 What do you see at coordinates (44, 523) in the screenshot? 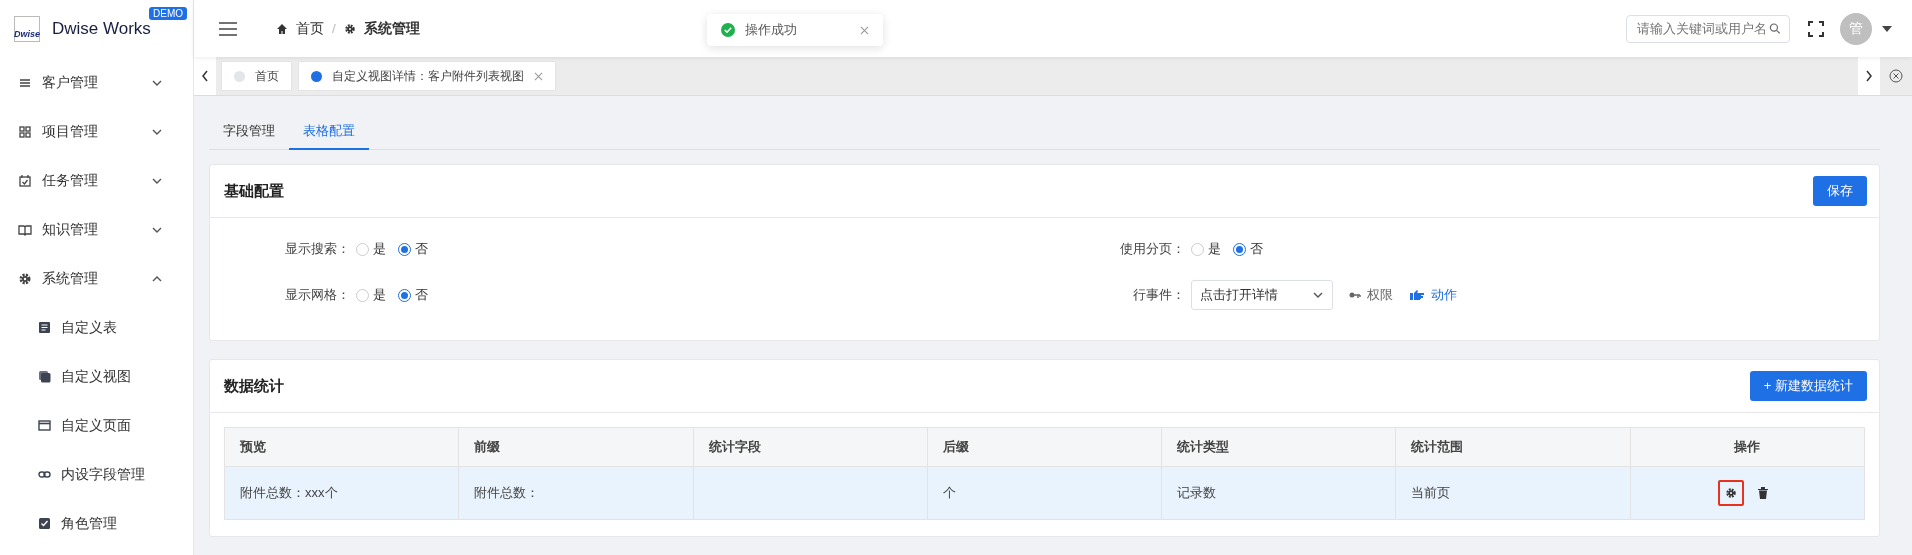
I see `checkbox-icon` at bounding box center [44, 523].